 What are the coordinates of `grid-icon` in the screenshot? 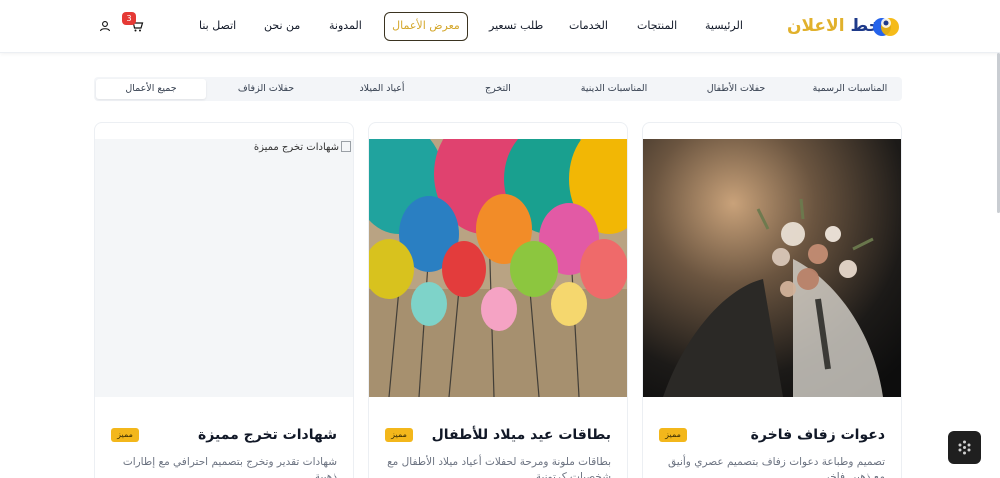 It's located at (964, 447).